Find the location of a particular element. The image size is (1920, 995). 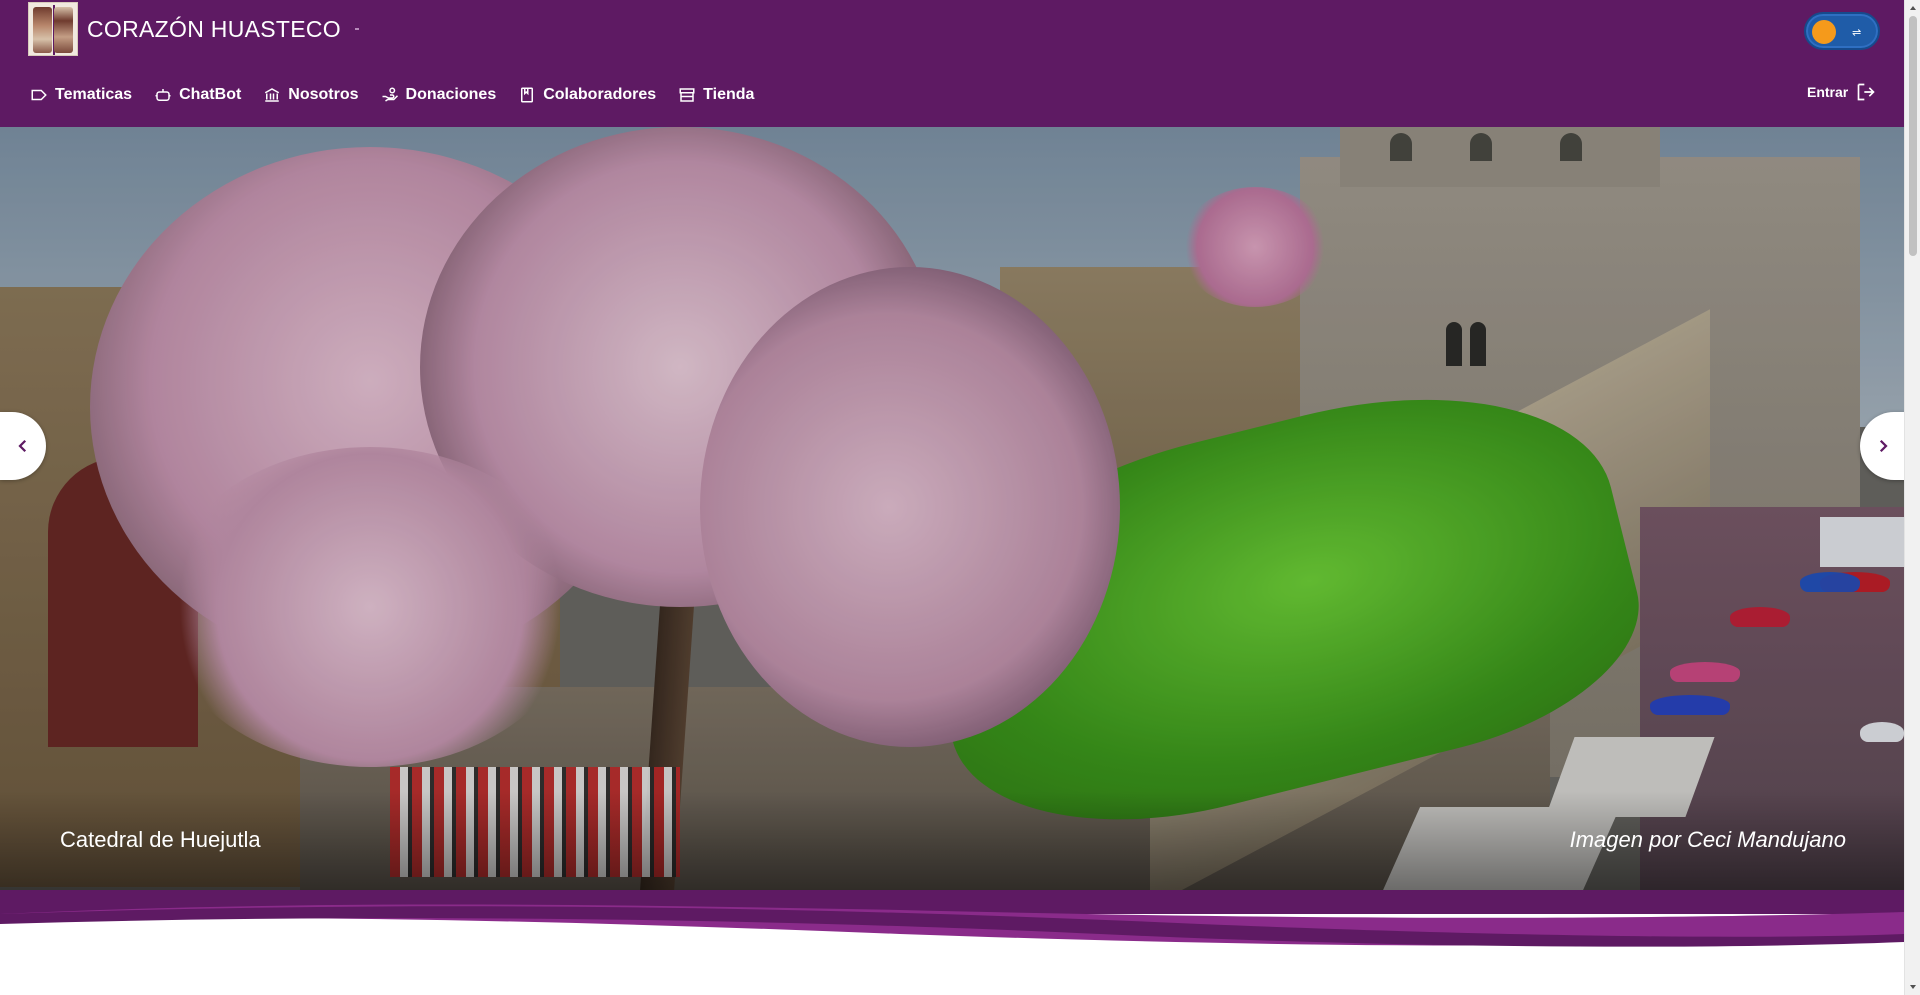

donation-hand-icon is located at coordinates (390, 94).